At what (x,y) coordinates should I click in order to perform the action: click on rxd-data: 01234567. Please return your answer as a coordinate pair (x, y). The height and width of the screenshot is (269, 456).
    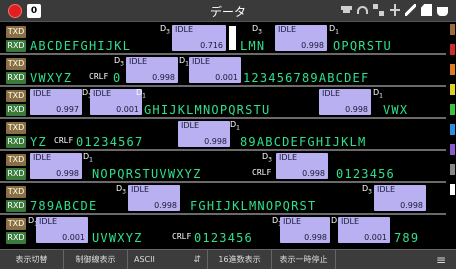
    Looking at the image, I should click on (110, 142).